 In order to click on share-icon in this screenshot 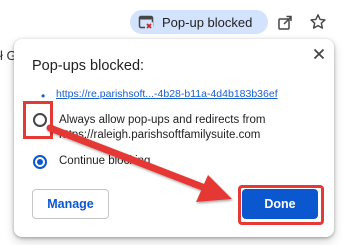, I will do `click(285, 22)`.